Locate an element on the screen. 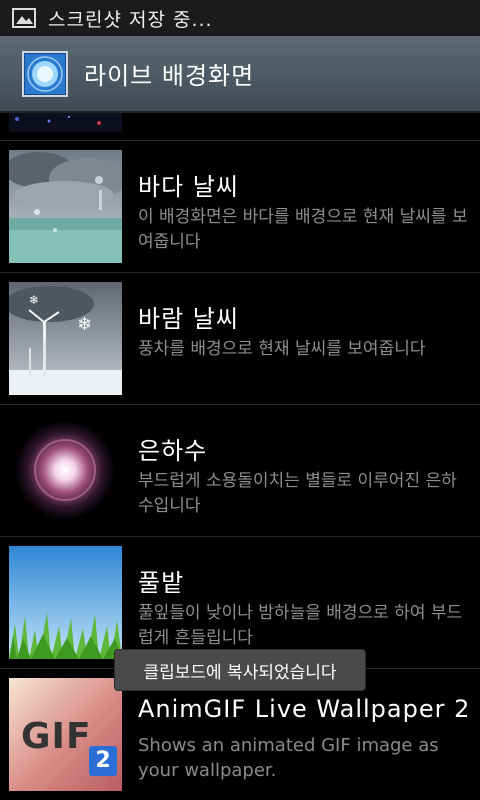 The image size is (480, 800). list-item-partial is located at coordinates (240, 127).